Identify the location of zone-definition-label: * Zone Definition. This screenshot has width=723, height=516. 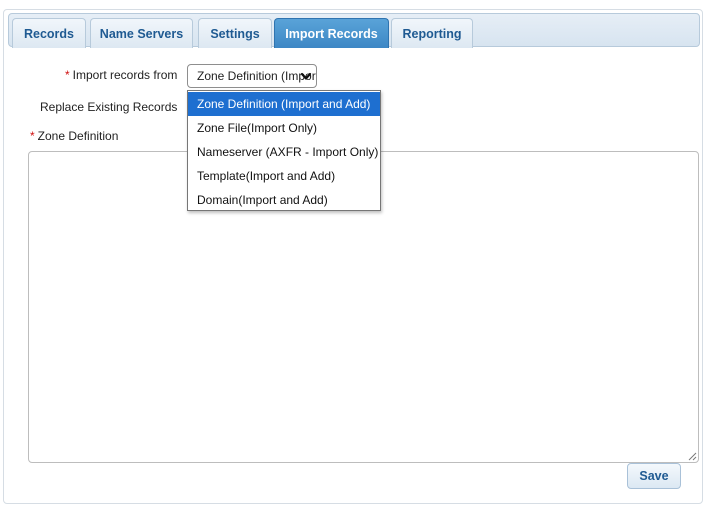
(74, 136).